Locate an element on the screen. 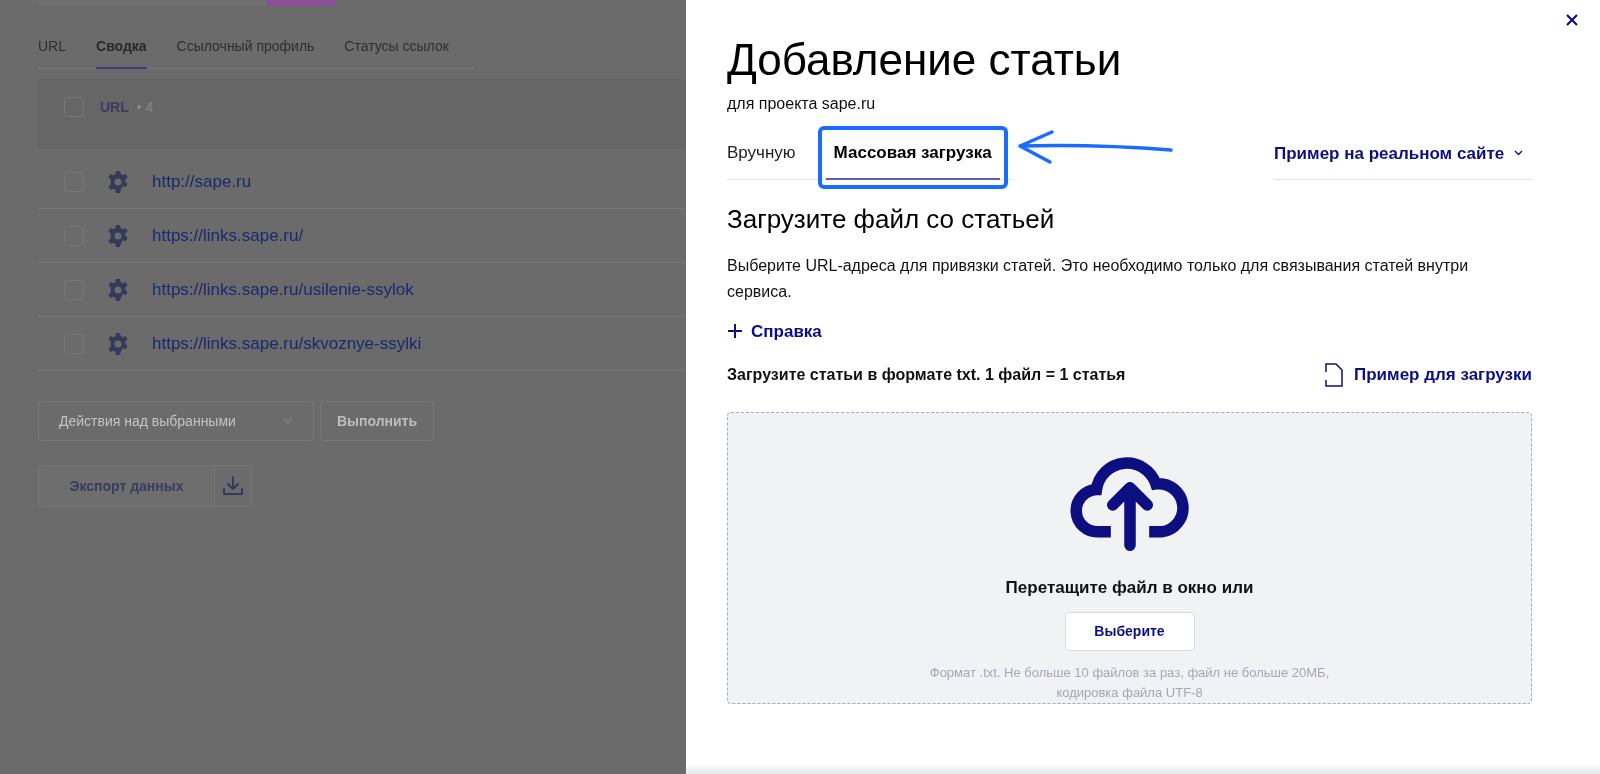 This screenshot has height=774, width=1600. run-button: Выполнить is located at coordinates (377, 421).